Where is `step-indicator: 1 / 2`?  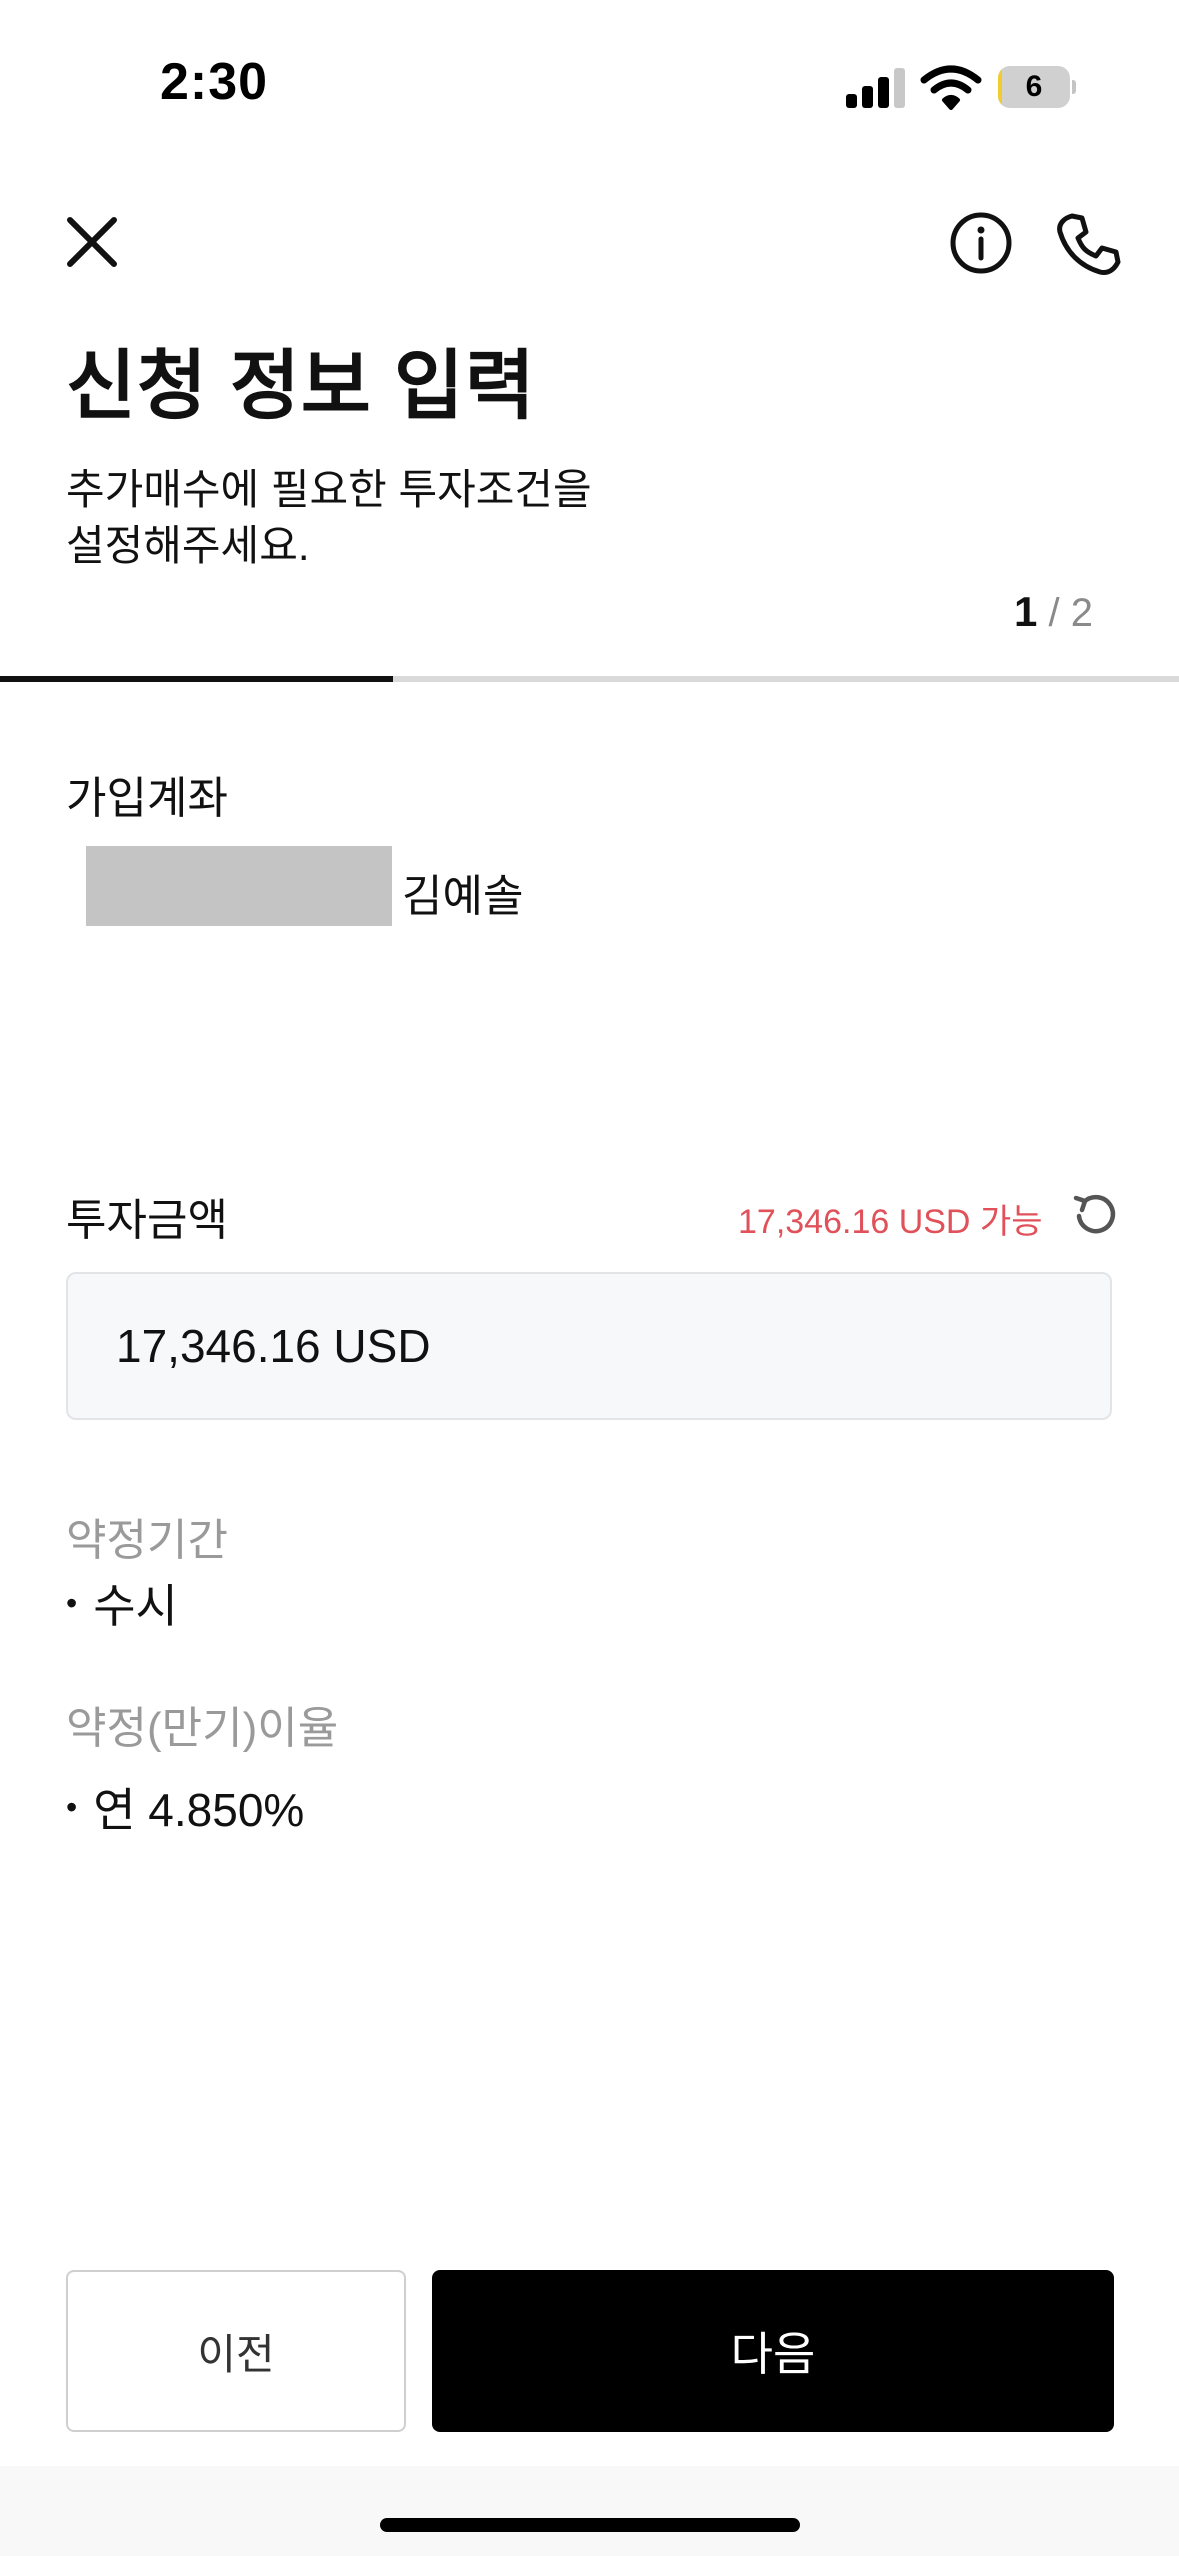 step-indicator: 1 / 2 is located at coordinates (1053, 612).